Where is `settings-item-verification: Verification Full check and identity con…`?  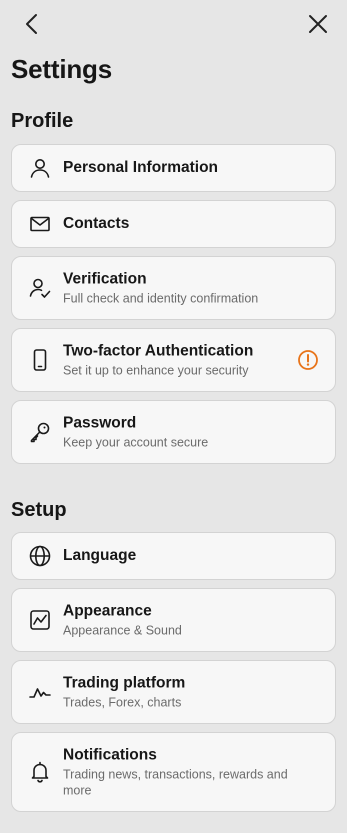
settings-item-verification: Verification Full check and identity con… is located at coordinates (173, 288).